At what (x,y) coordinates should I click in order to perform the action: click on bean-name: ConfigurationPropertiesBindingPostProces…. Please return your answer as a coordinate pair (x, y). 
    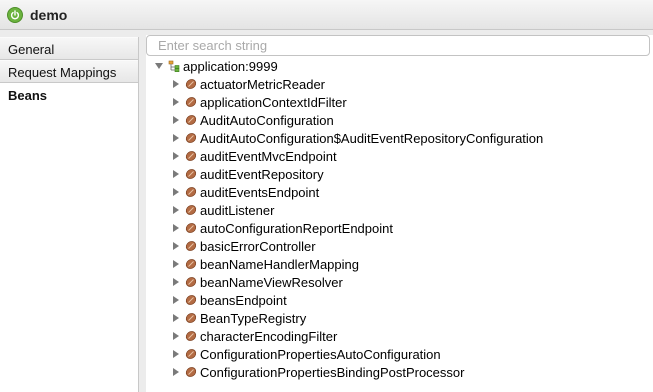
    Looking at the image, I should click on (332, 372).